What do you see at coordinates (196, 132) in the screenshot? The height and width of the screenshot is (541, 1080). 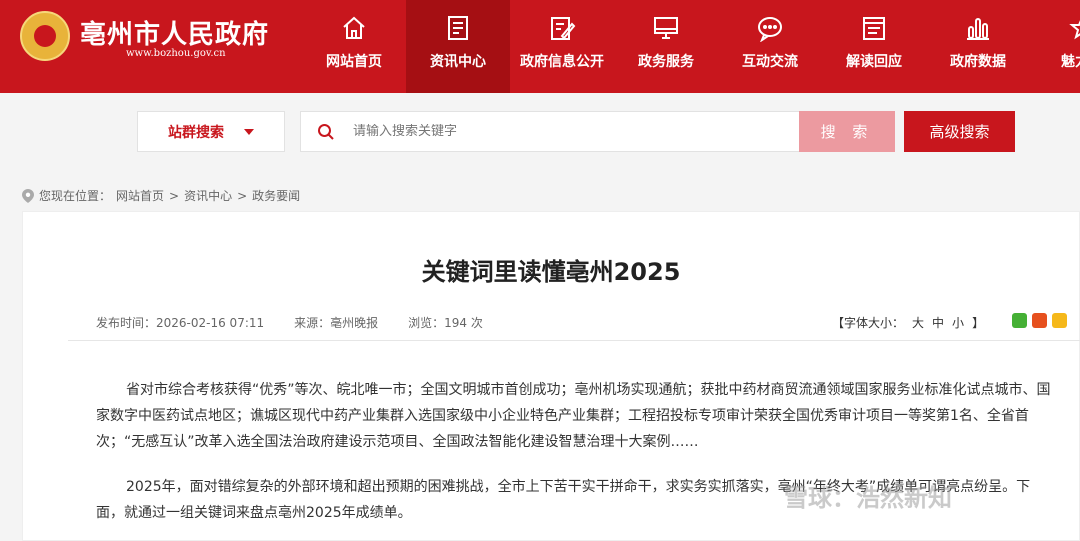 I see `site-select-label: 站群搜索` at bounding box center [196, 132].